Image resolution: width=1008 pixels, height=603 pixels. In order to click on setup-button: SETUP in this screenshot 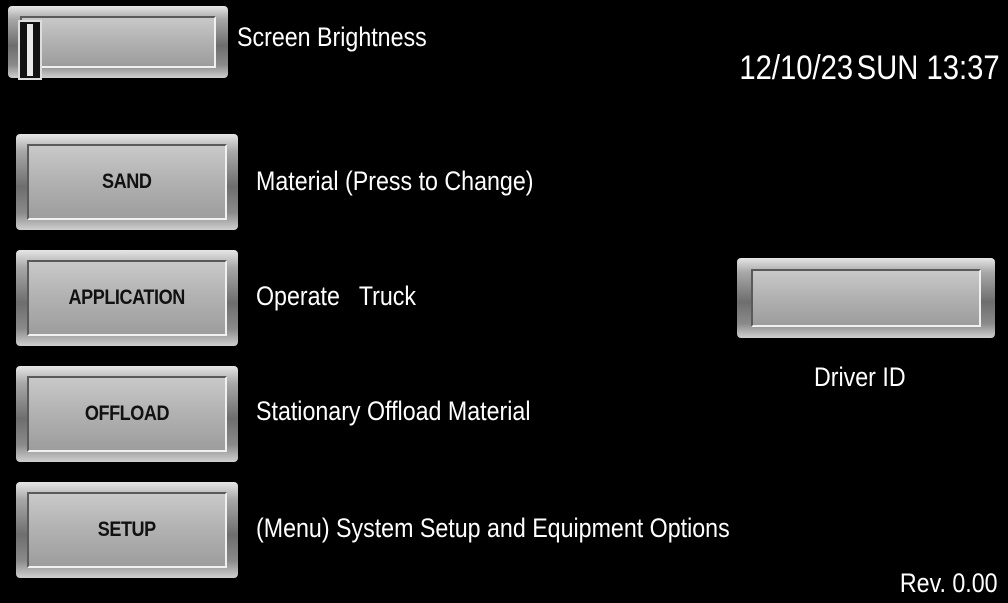, I will do `click(127, 530)`.